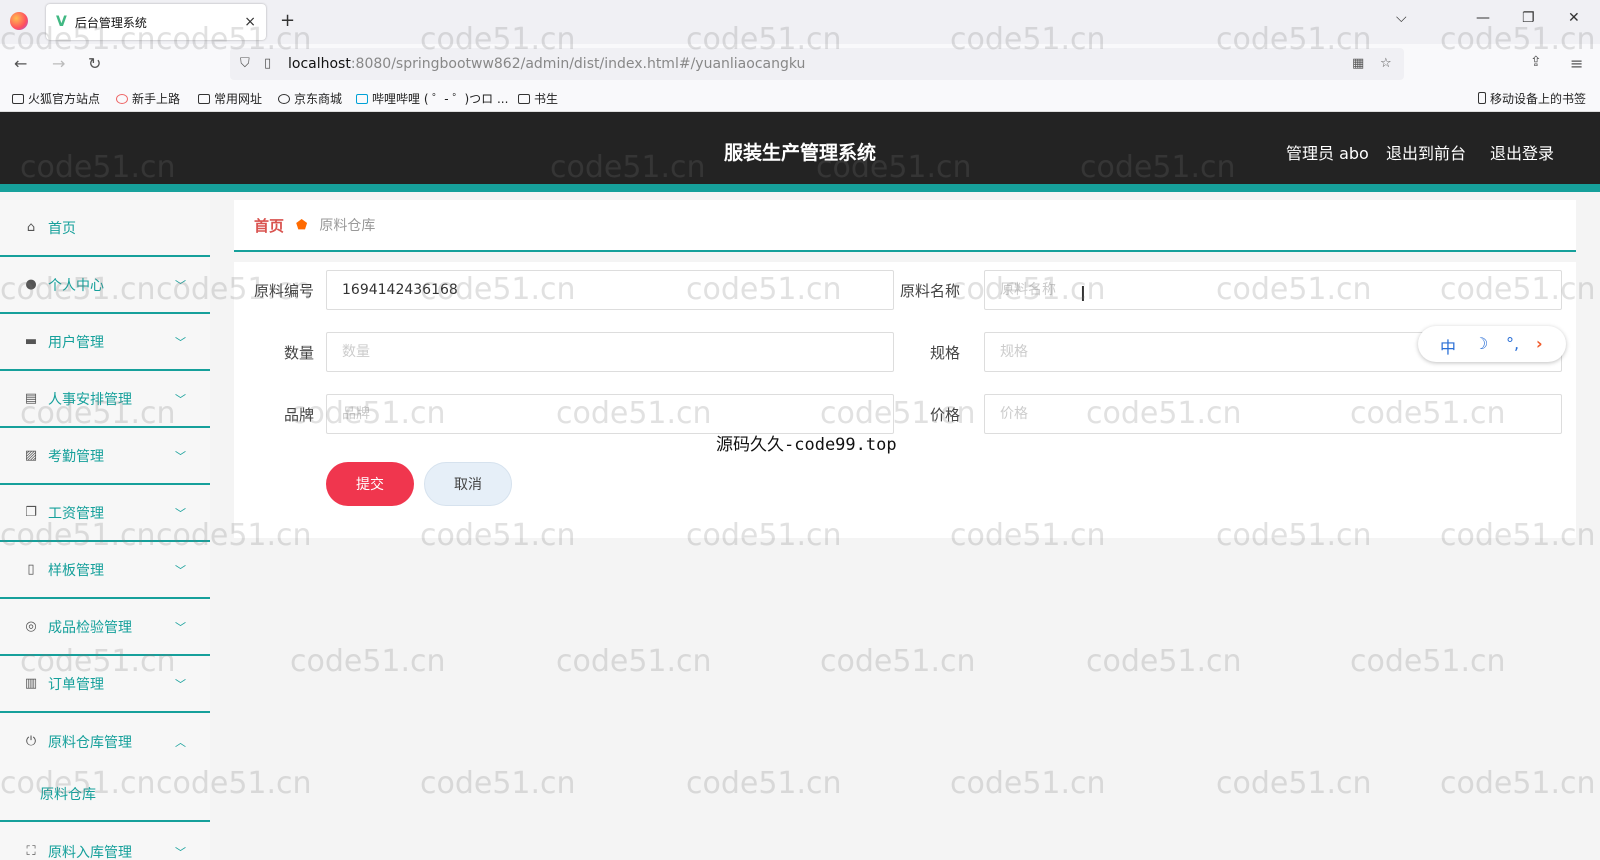  I want to click on menu-icon: ≡, so click(1576, 63).